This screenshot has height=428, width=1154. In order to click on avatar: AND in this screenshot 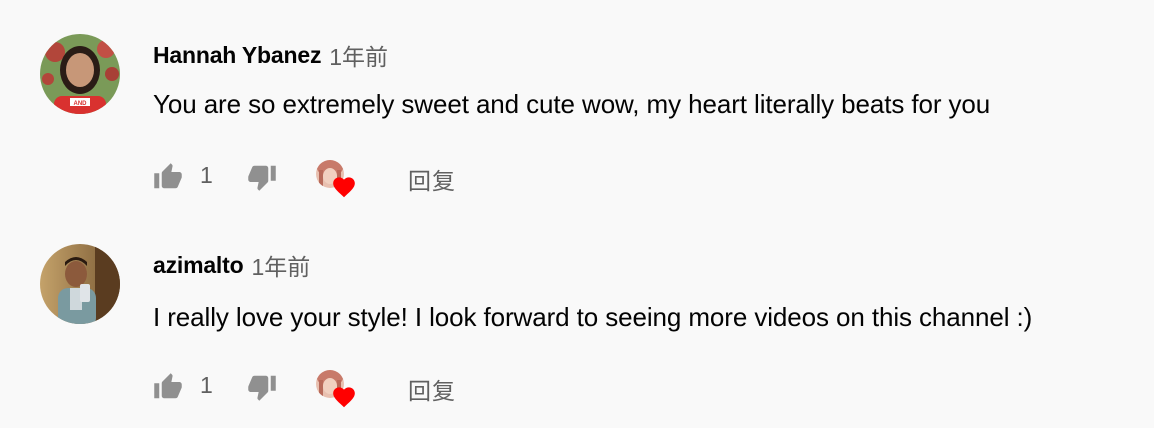, I will do `click(80, 74)`.